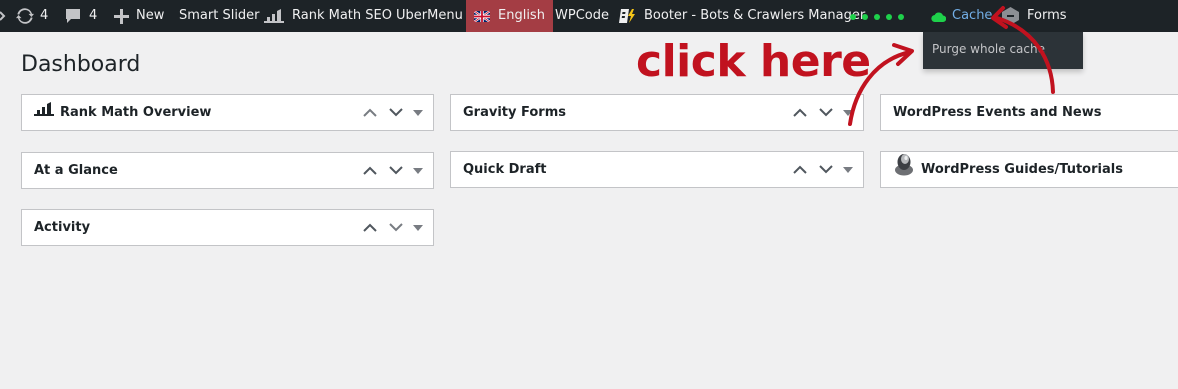 The image size is (1178, 389). Describe the element at coordinates (521, 15) in the screenshot. I see `language-label: English` at that location.